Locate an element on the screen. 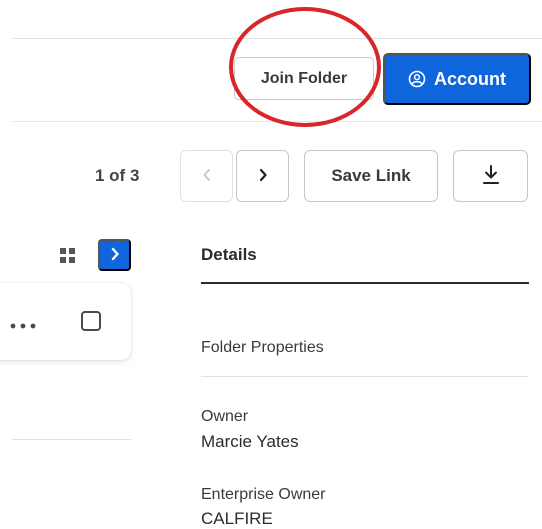 The height and width of the screenshot is (529, 542). details-title-underline is located at coordinates (365, 283).